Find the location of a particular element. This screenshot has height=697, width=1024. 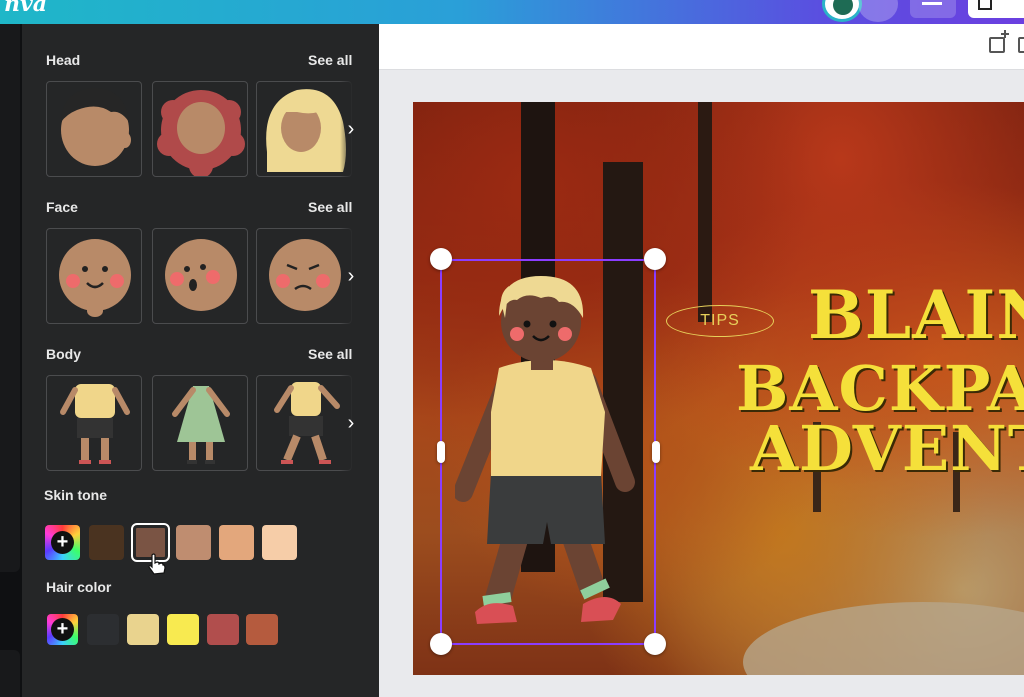

head-blonde-long-hair-icon is located at coordinates (306, 130).